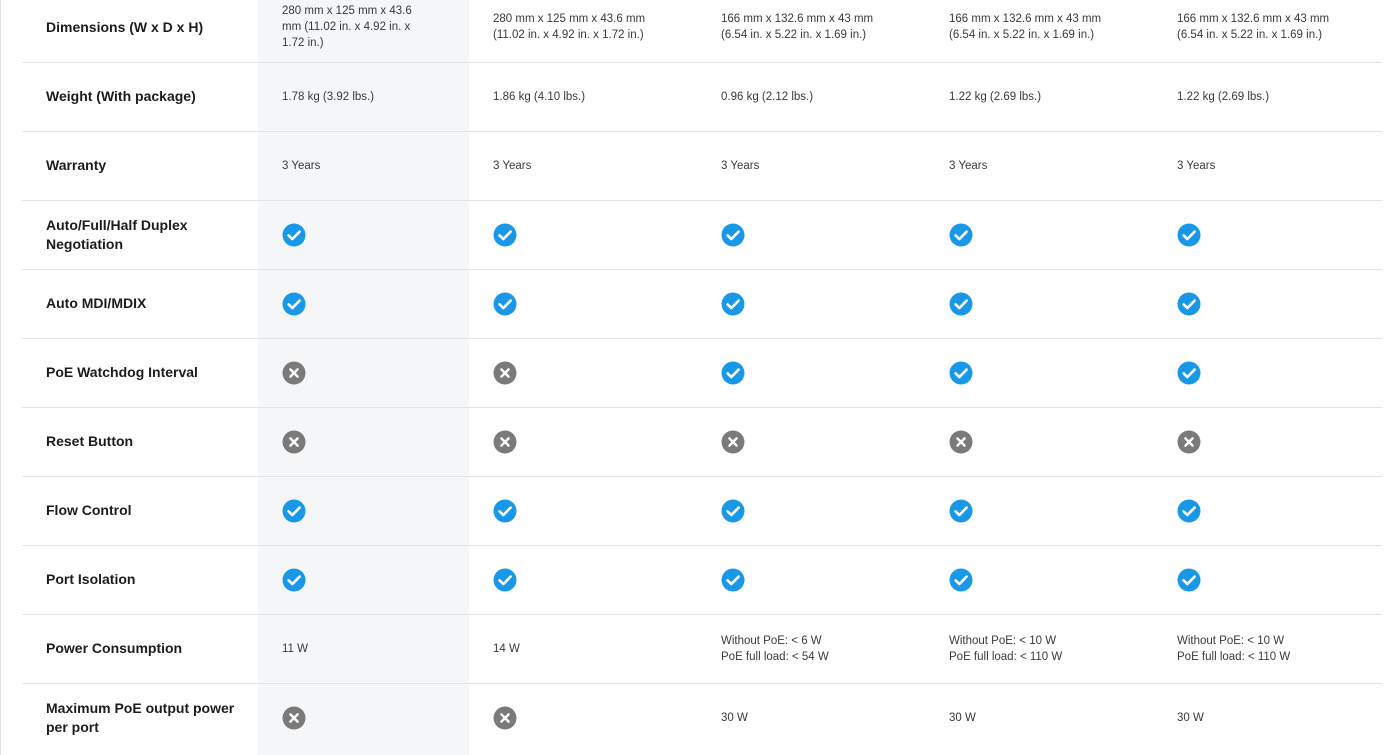  Describe the element at coordinates (140, 235) in the screenshot. I see `spec-row-label: Auto/Full/Half Duplex Negotiation` at that location.